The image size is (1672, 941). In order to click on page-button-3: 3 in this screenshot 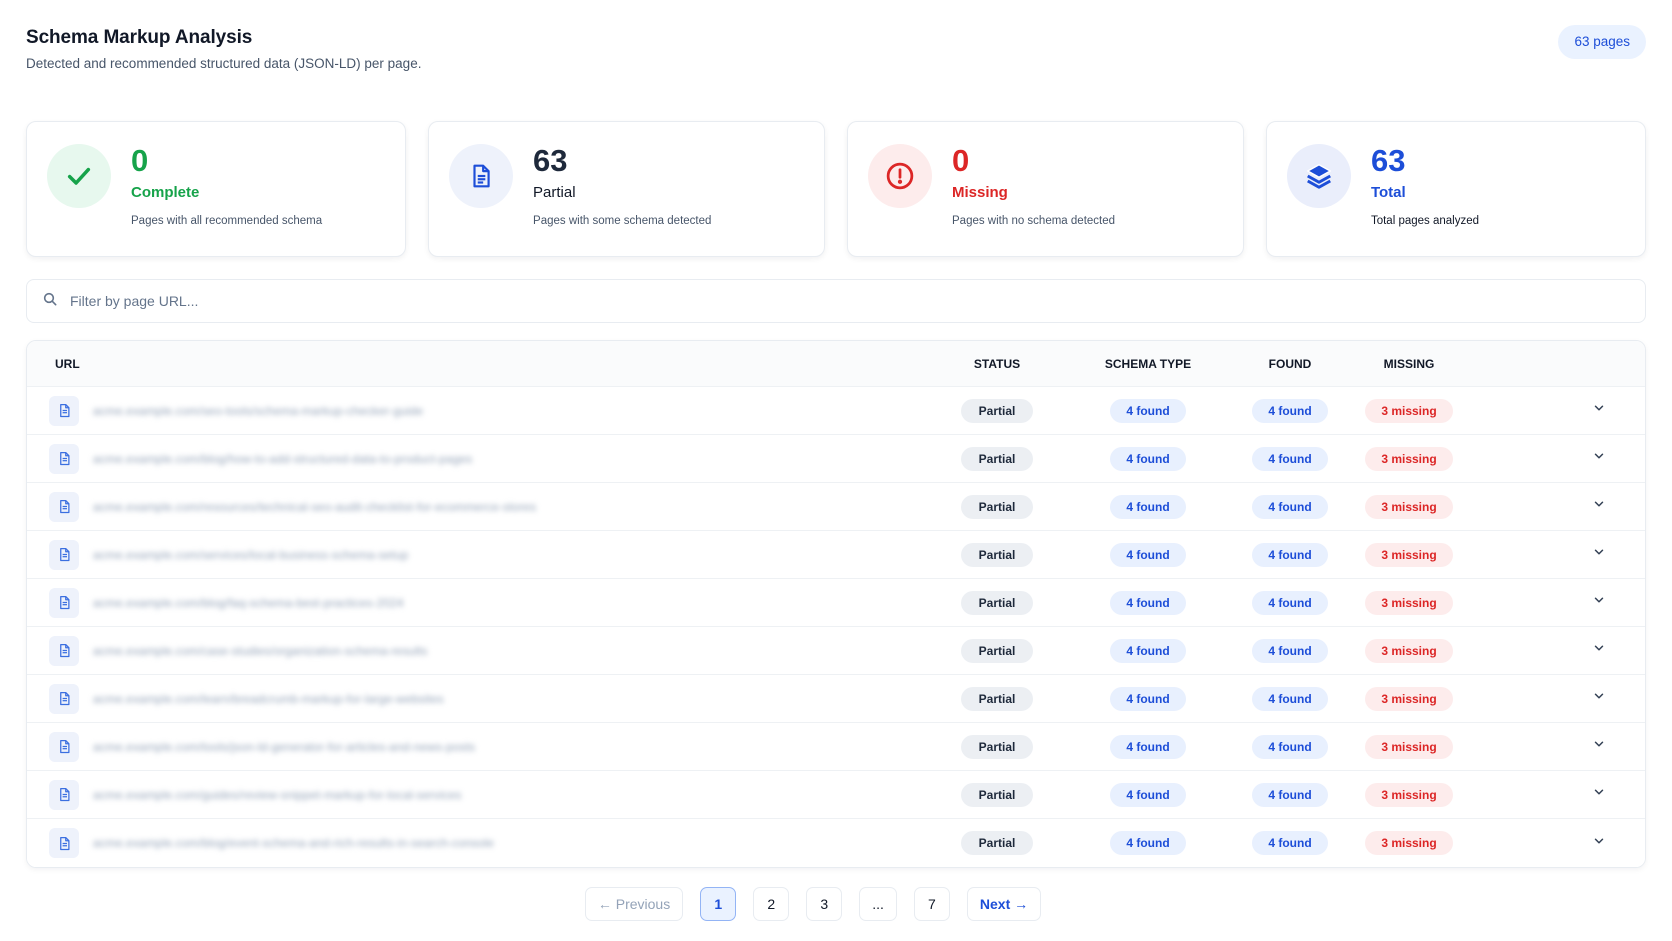, I will do `click(824, 904)`.